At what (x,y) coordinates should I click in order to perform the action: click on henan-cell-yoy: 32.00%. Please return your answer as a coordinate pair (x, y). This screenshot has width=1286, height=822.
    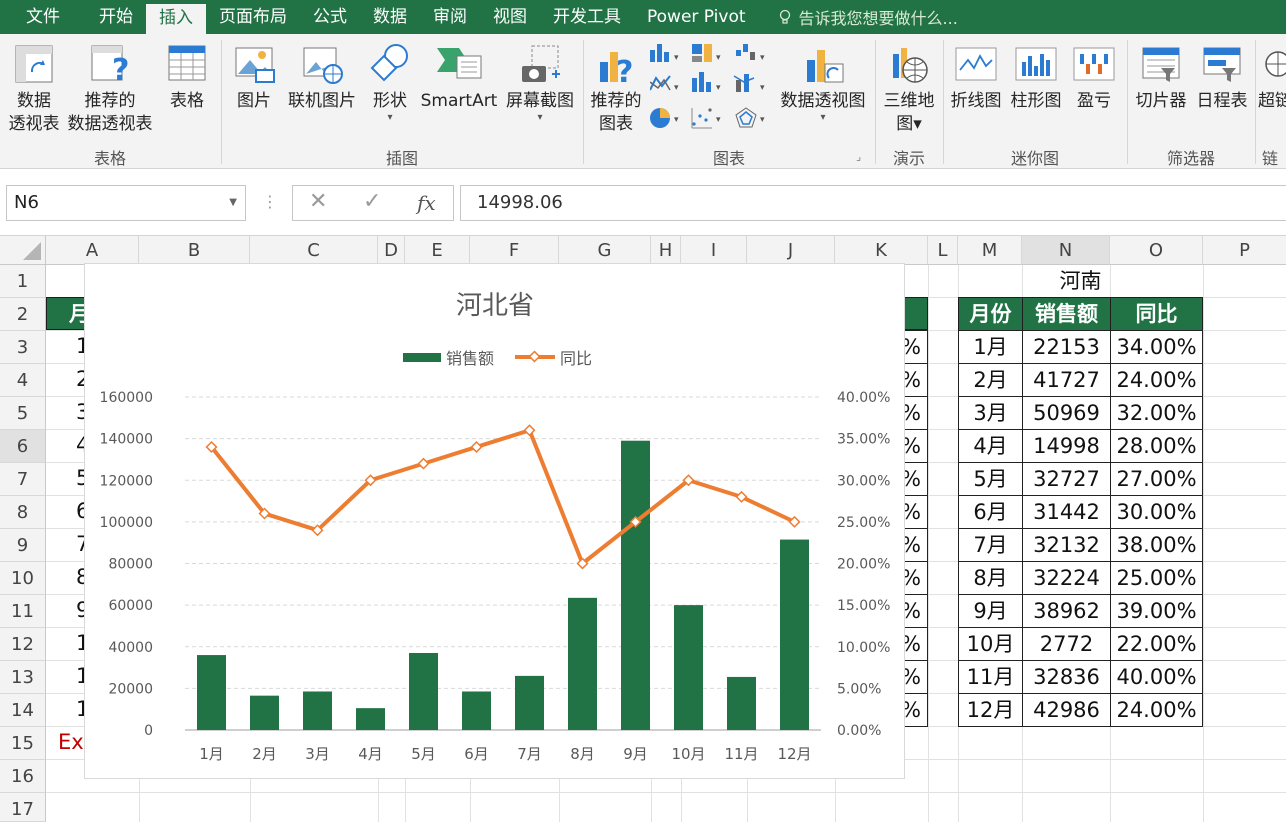
    Looking at the image, I should click on (1156, 413).